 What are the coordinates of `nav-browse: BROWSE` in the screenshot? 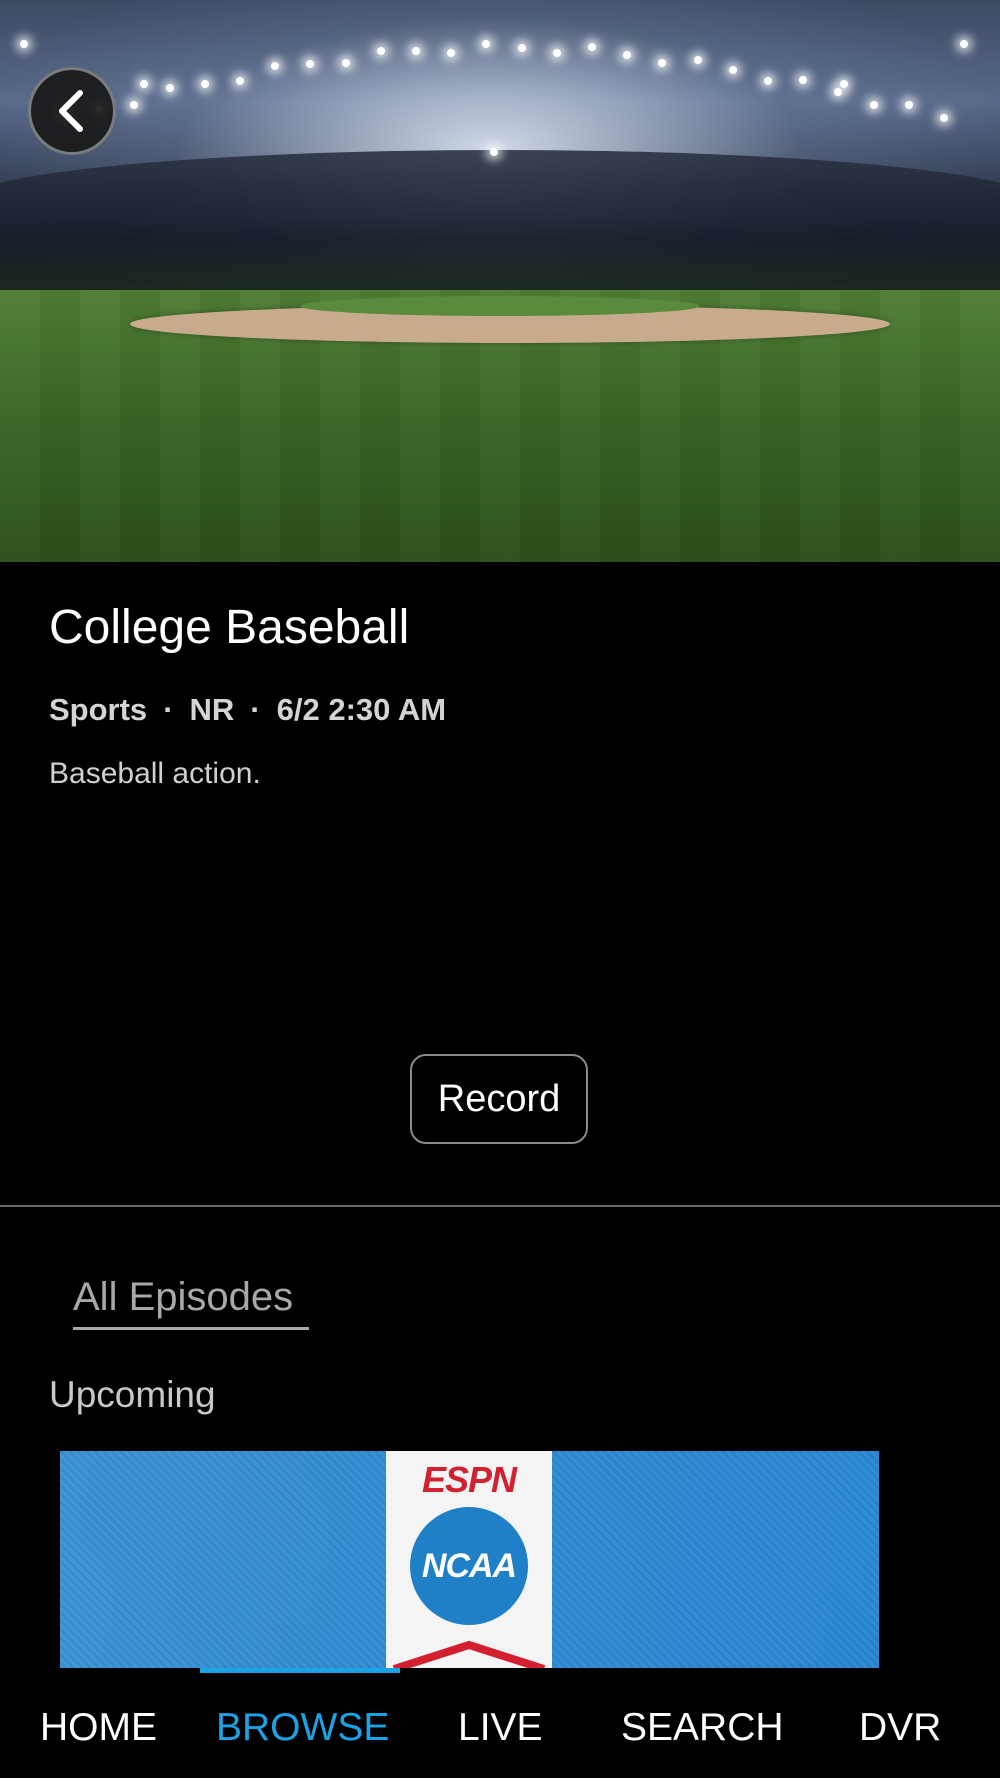 It's located at (302, 1728).